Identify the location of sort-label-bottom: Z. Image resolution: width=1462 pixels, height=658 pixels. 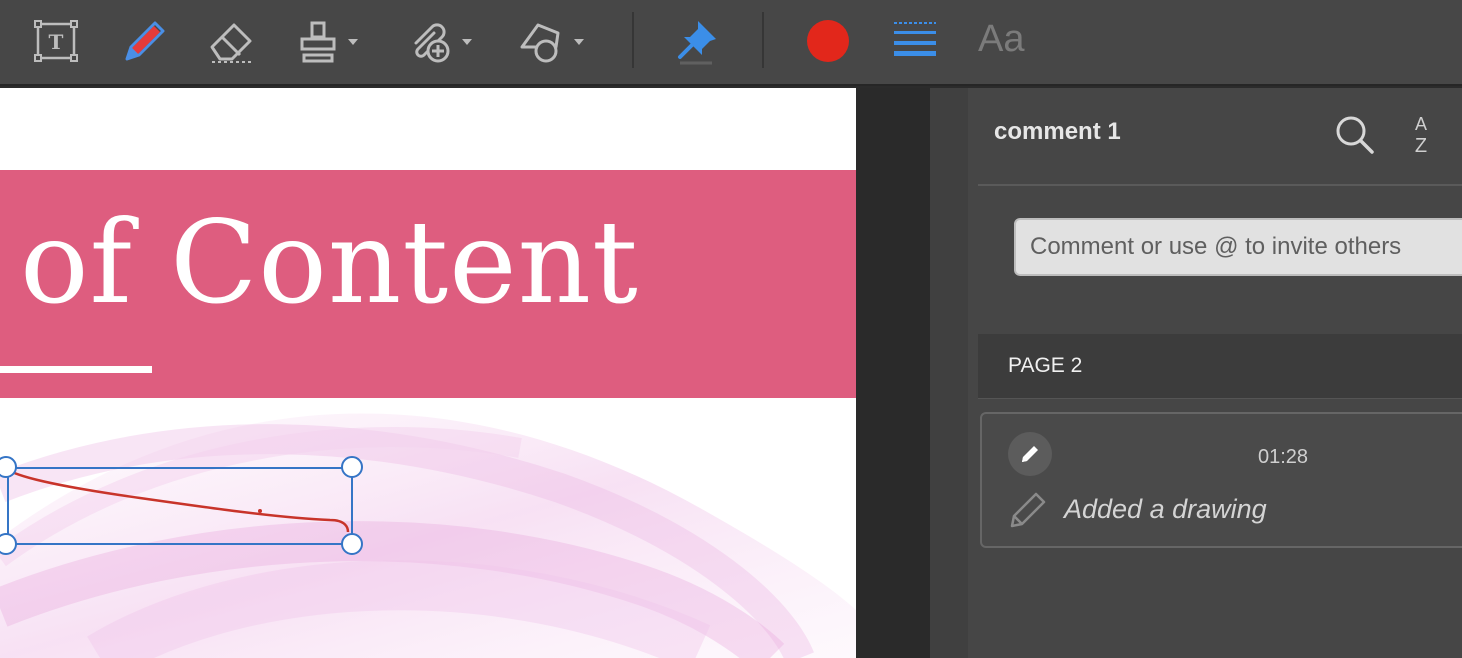
(1421, 146).